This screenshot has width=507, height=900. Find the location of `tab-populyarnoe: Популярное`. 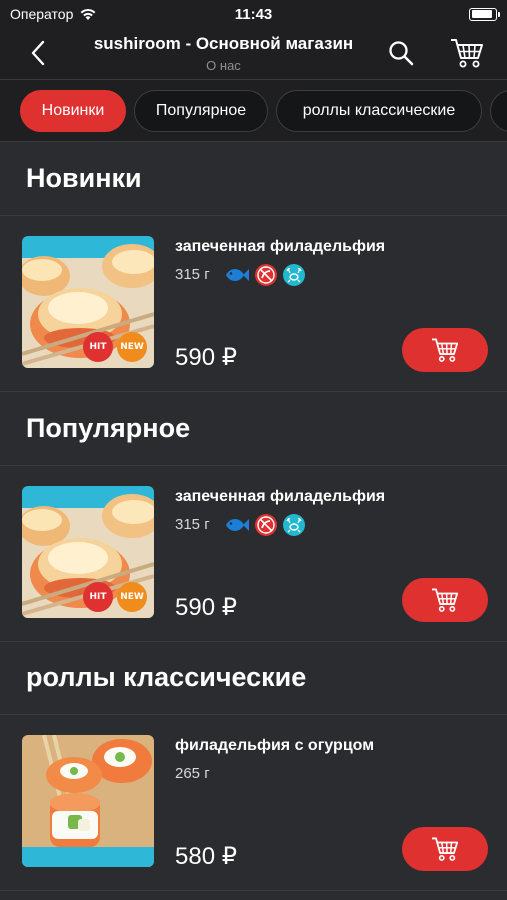

tab-populyarnoe: Популярное is located at coordinates (201, 111).